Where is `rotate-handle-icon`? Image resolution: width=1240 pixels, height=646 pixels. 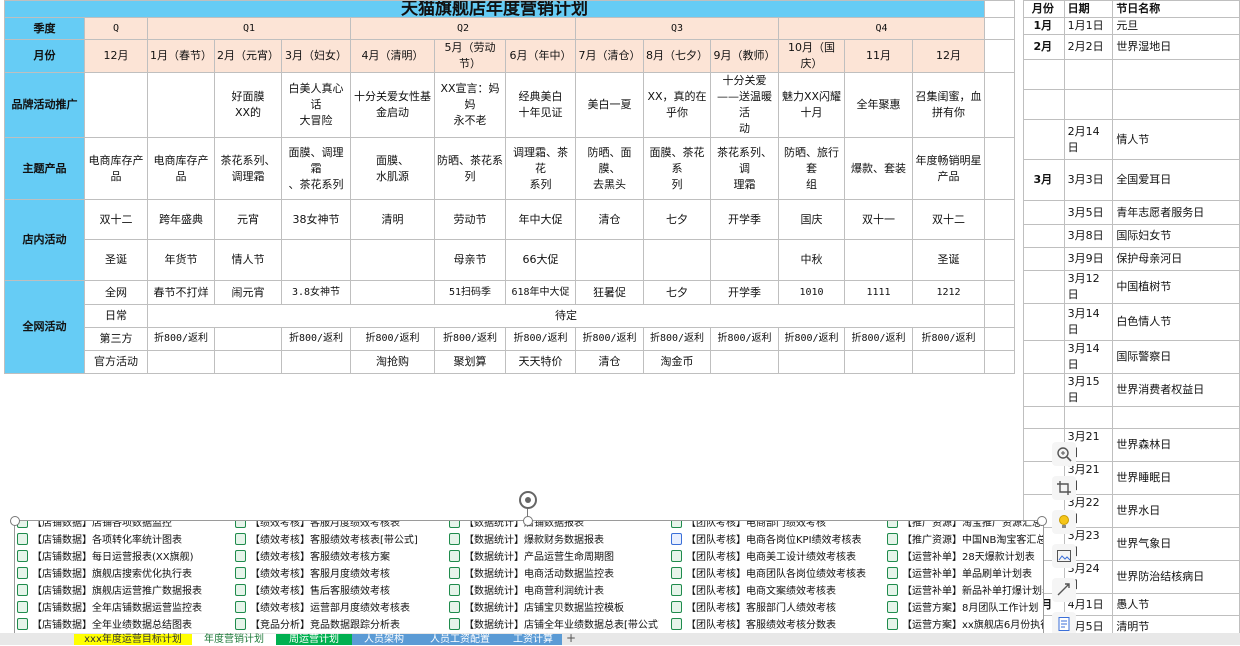 rotate-handle-icon is located at coordinates (528, 500).